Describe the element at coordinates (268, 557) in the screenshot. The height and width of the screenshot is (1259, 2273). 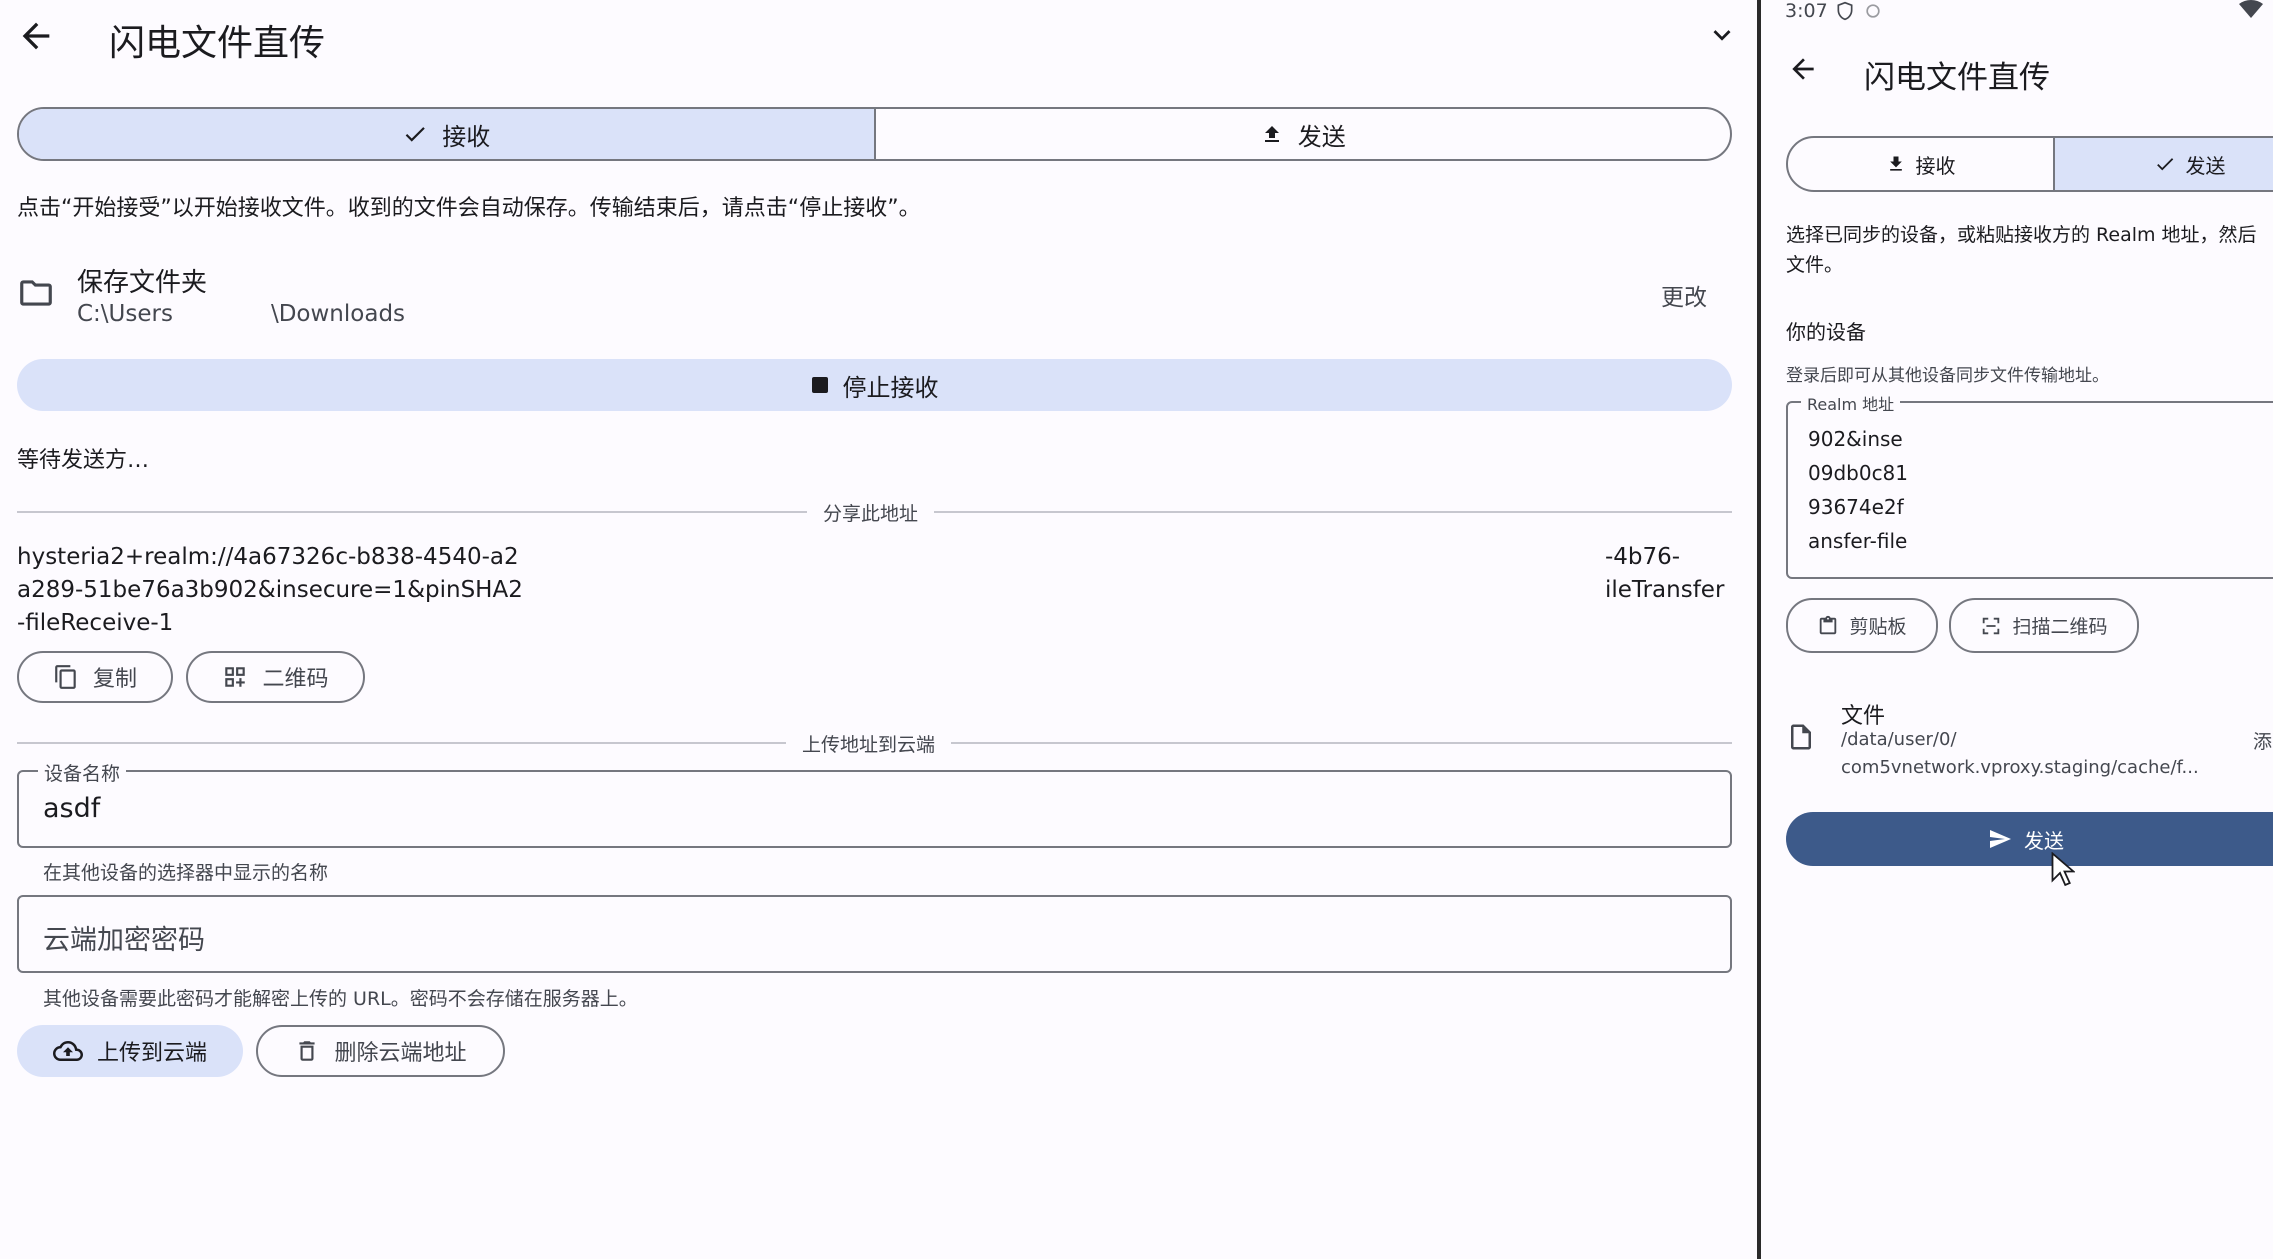
I see `share-address-line1: hysteria2+realm://4a67326c-b838-4540-a2` at that location.